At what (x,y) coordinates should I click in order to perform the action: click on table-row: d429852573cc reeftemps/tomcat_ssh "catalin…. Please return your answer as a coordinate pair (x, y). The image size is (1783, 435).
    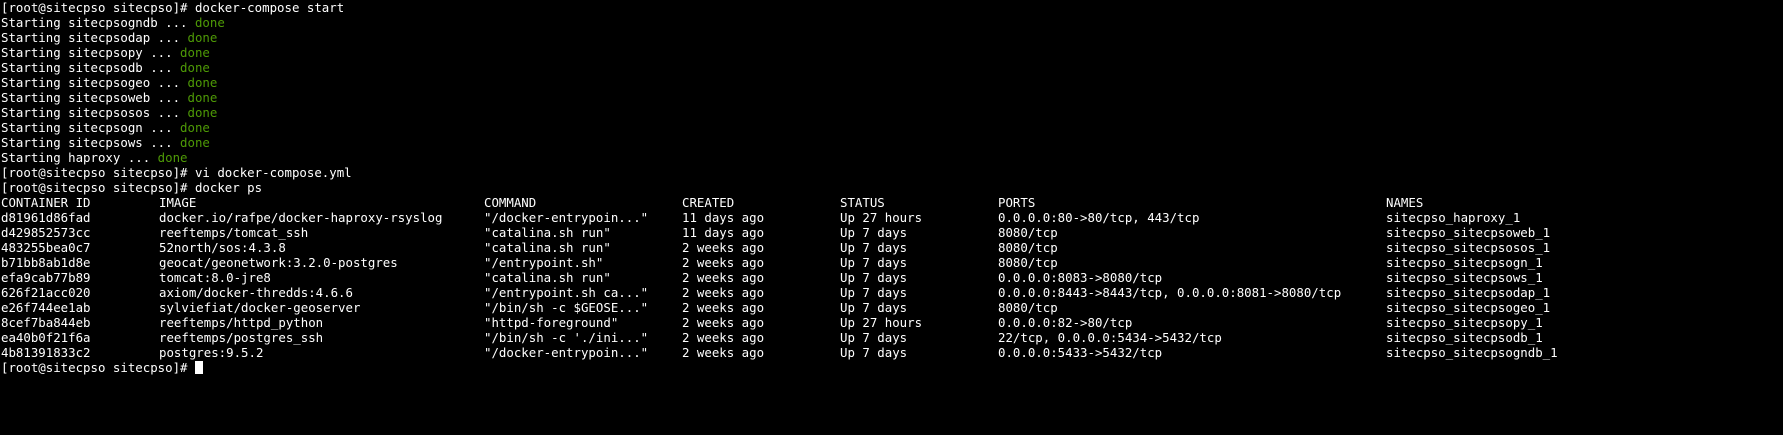
    Looking at the image, I should click on (891, 232).